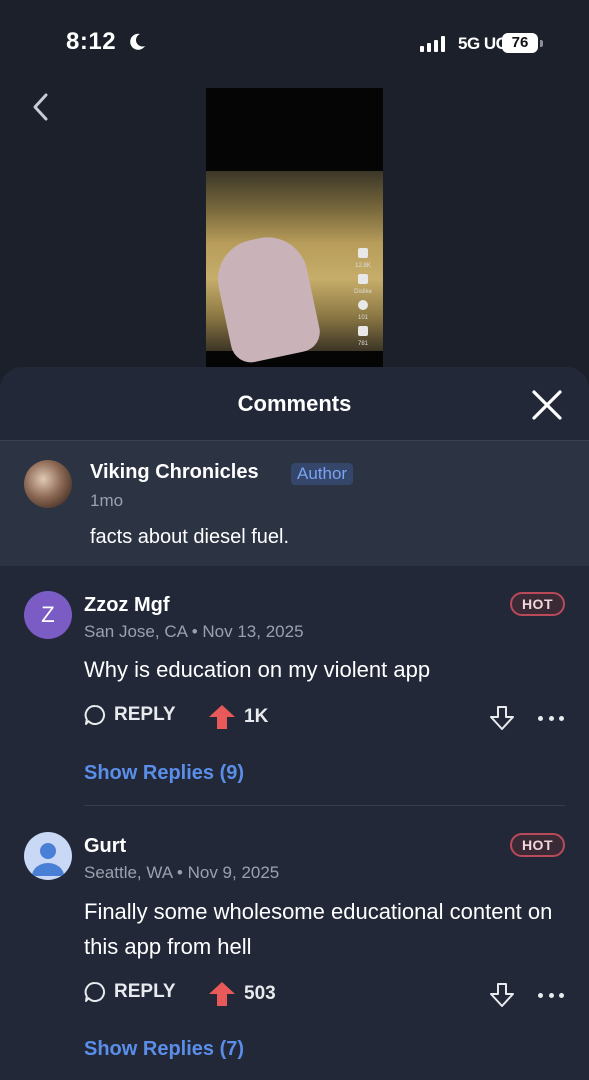  Describe the element at coordinates (164, 1049) in the screenshot. I see `show-replies-link: Show Replies (7)` at that location.